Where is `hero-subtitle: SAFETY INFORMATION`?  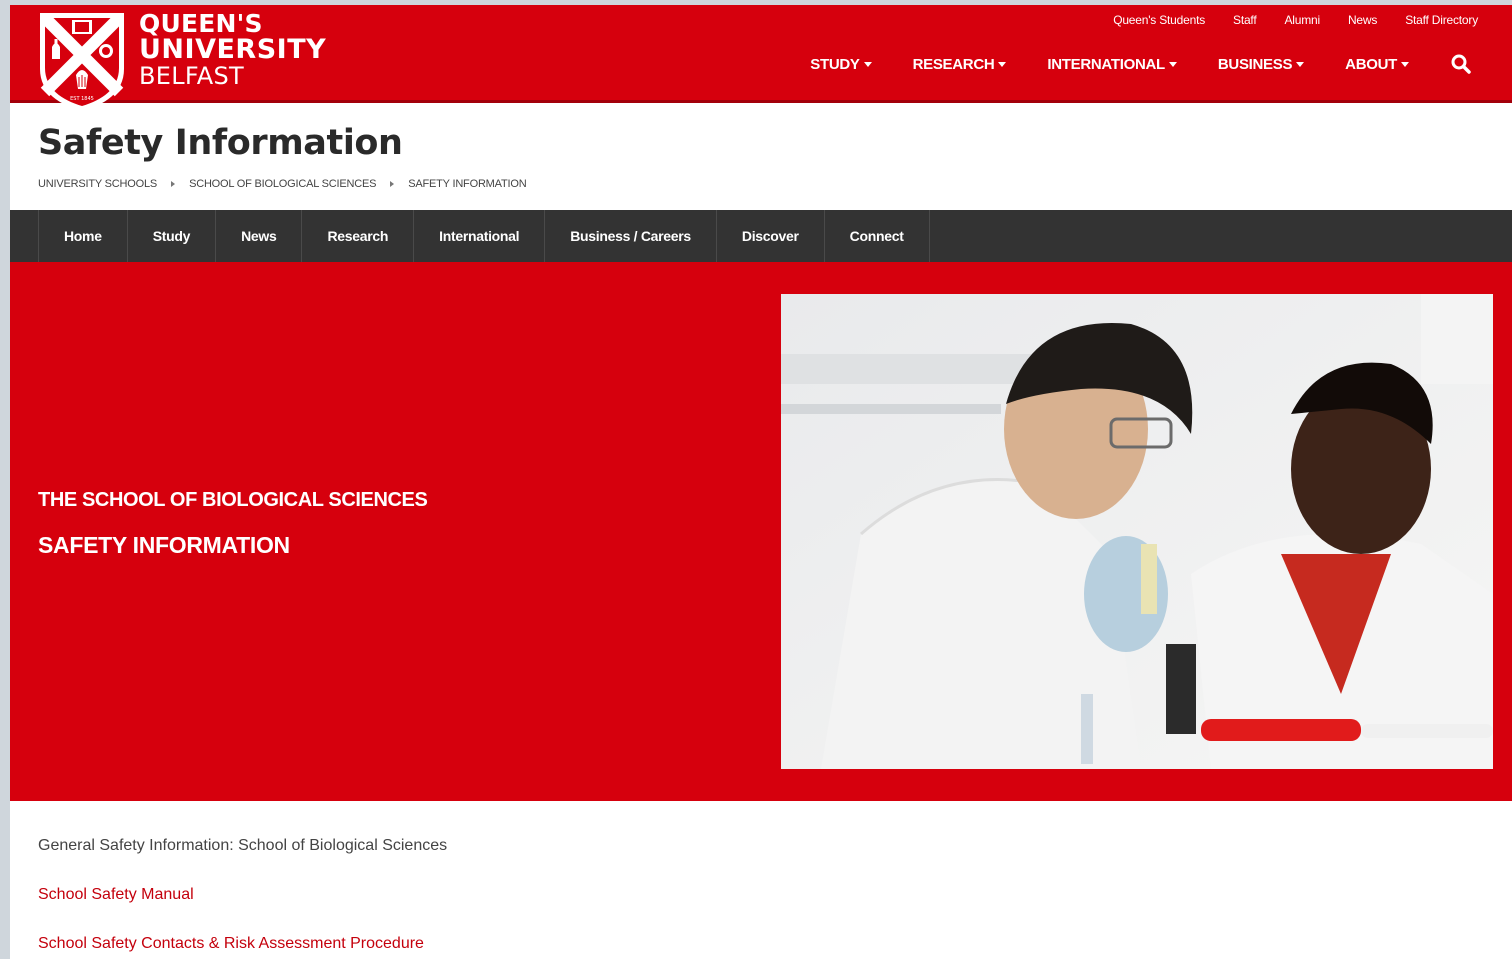
hero-subtitle: SAFETY INFORMATION is located at coordinates (164, 545).